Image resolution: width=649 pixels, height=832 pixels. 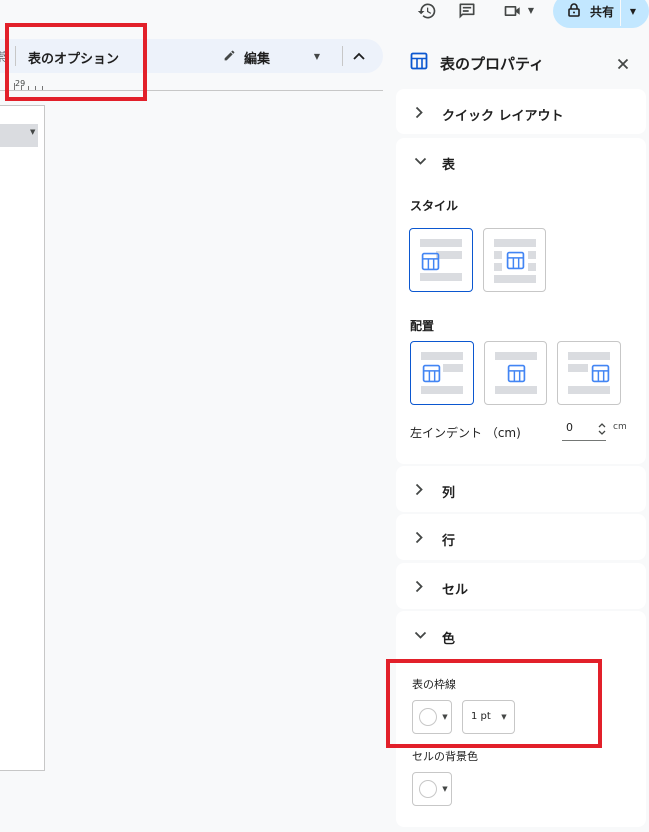 What do you see at coordinates (589, 373) in the screenshot?
I see `align-right-option` at bounding box center [589, 373].